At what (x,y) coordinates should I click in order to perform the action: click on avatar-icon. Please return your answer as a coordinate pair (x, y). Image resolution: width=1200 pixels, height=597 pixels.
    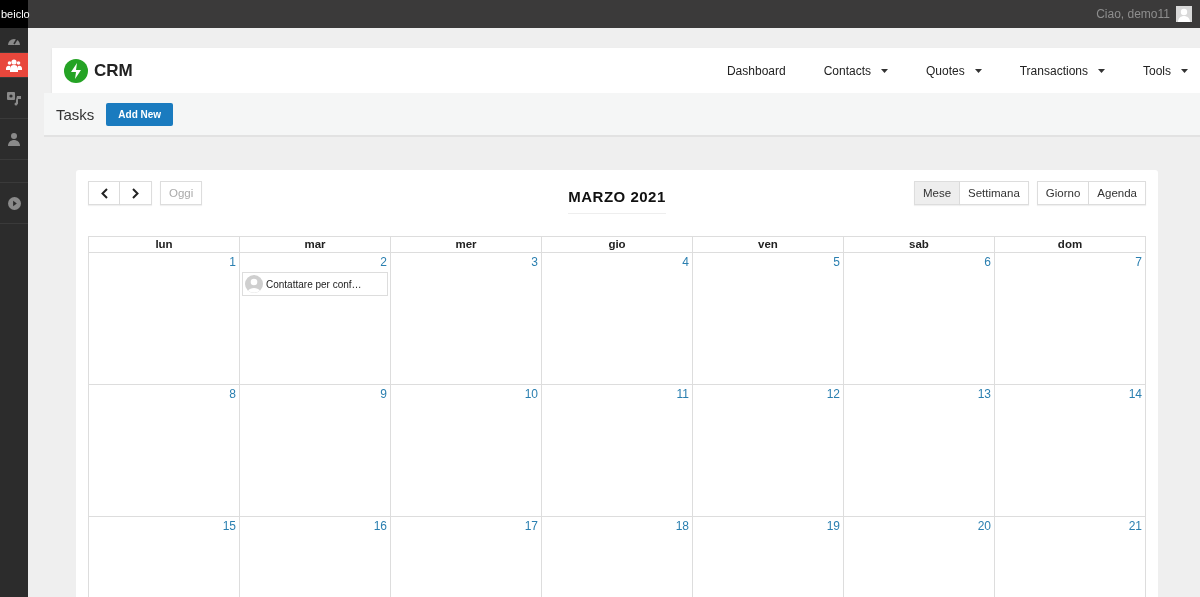
    Looking at the image, I should click on (254, 284).